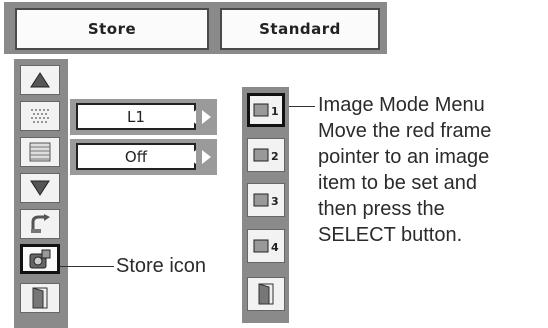 The height and width of the screenshot is (328, 548). What do you see at coordinates (161, 266) in the screenshot?
I see `store-callout-text: Store icon` at bounding box center [161, 266].